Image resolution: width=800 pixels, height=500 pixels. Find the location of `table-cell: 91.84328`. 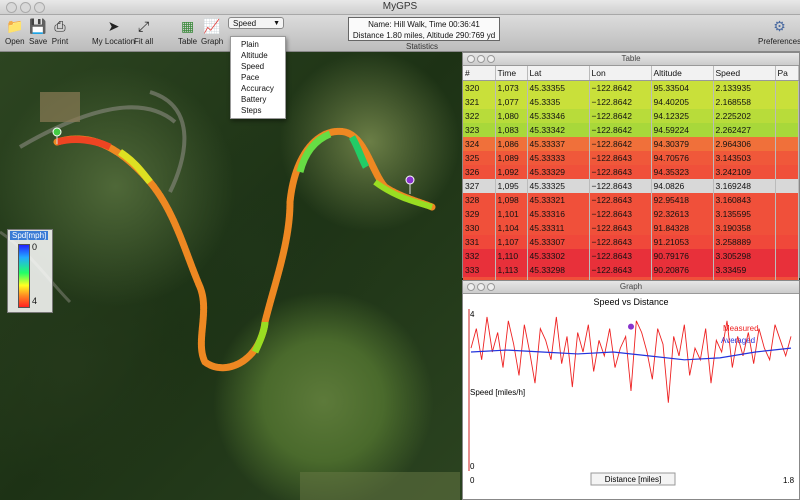

table-cell: 91.84328 is located at coordinates (682, 228).